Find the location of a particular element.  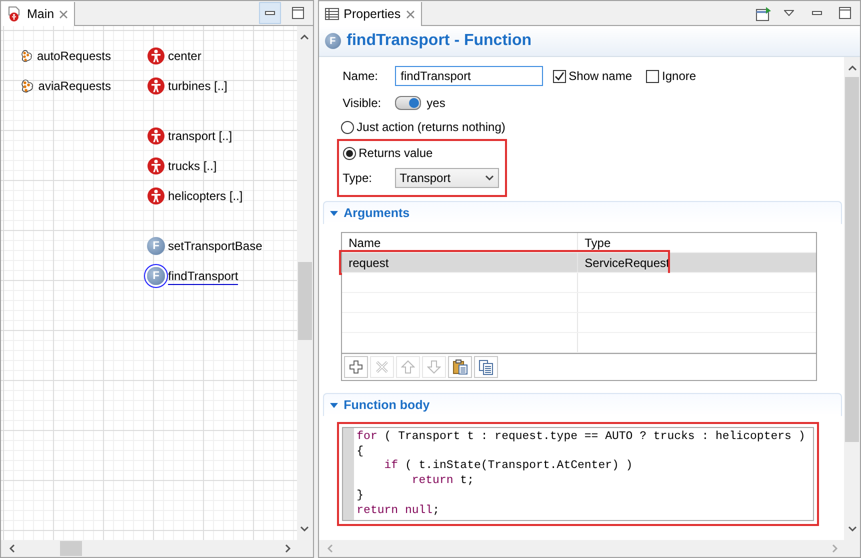

add-icon is located at coordinates (355, 367).